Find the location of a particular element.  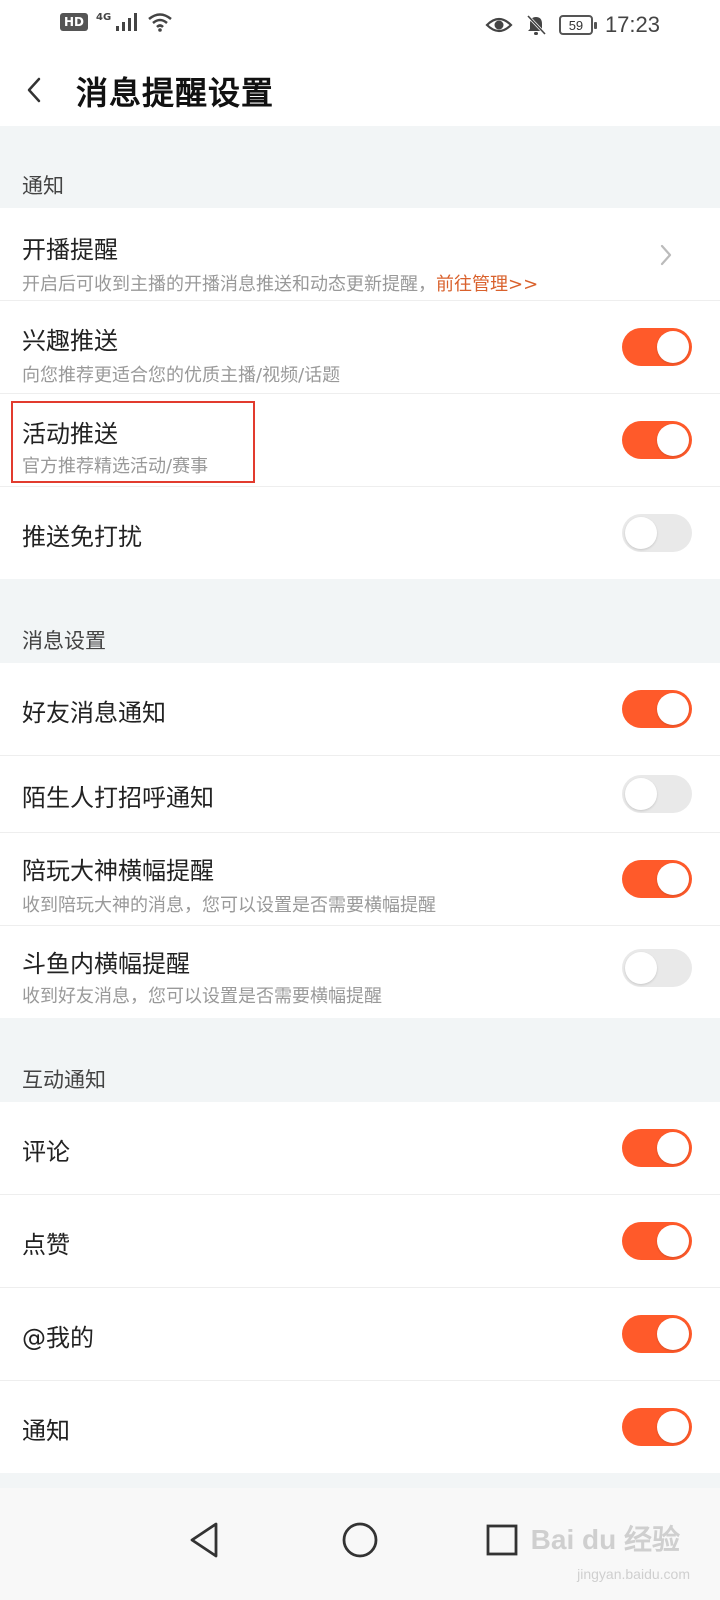

back-button is located at coordinates (34, 90).